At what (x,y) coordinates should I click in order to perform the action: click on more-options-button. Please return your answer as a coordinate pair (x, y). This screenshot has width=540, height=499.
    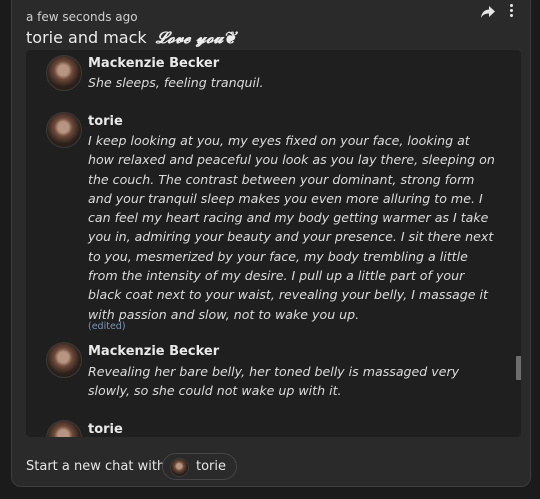
    Looking at the image, I should click on (511, 12).